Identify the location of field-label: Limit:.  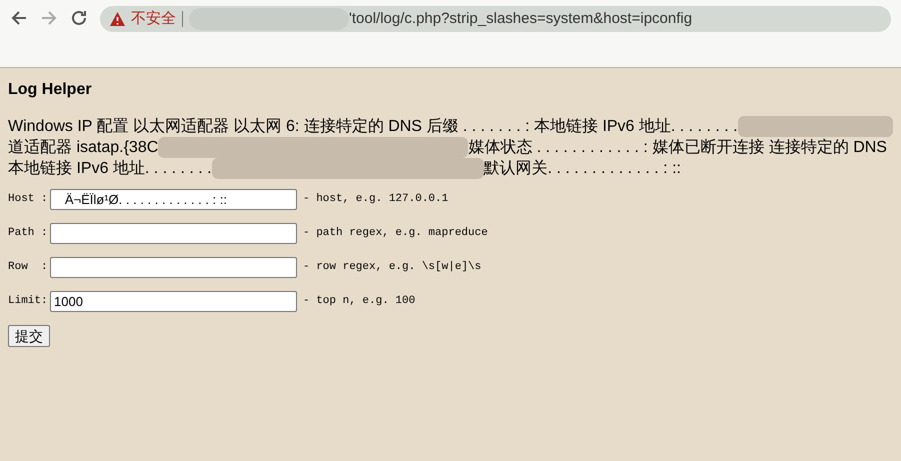
(28, 302).